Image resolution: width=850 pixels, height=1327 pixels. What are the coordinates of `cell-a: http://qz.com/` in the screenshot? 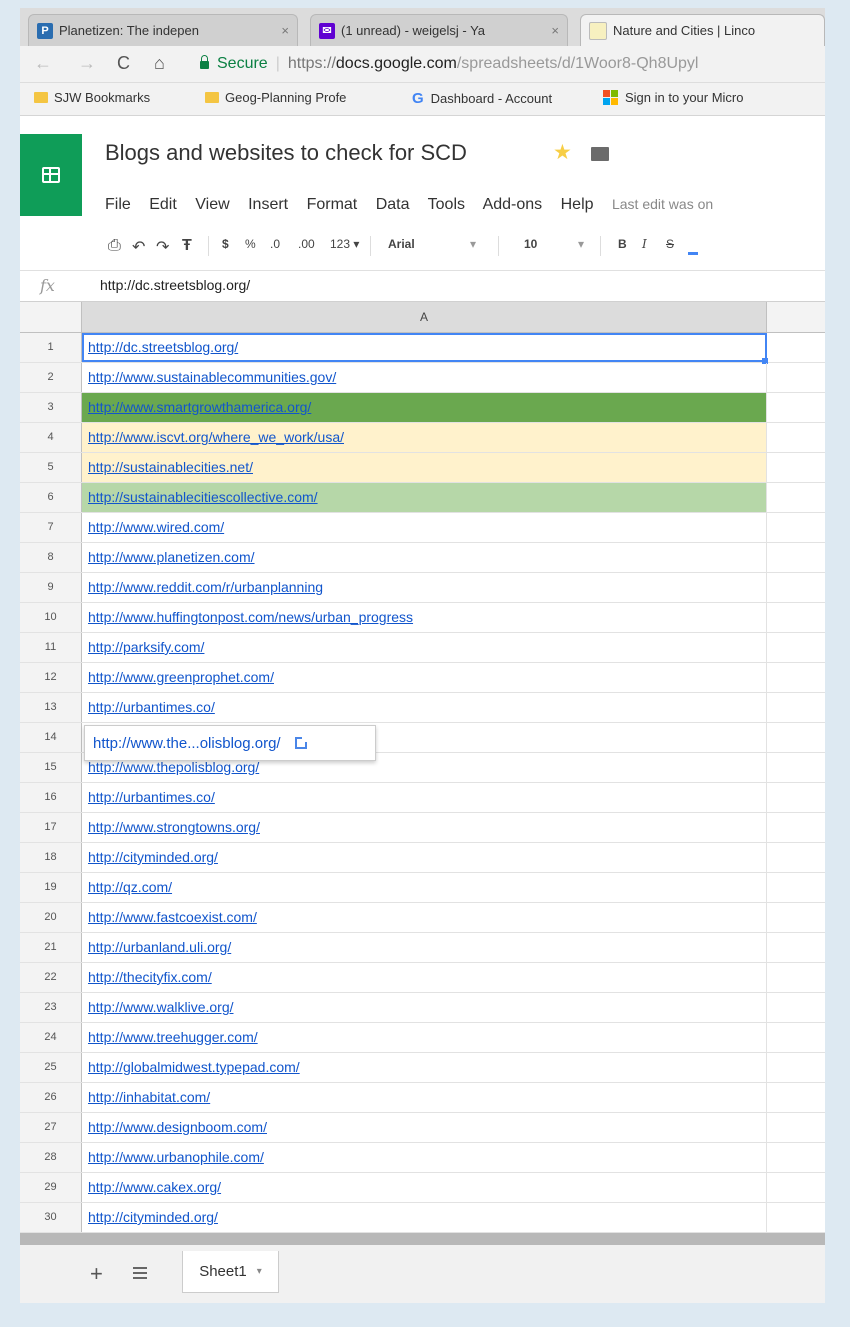 It's located at (424, 887).